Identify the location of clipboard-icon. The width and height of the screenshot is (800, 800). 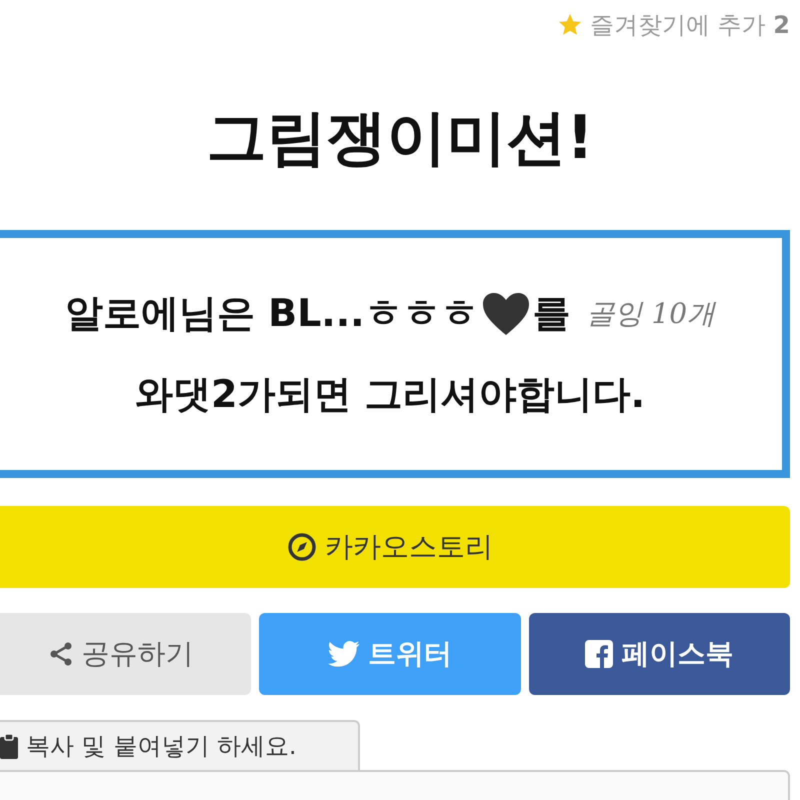
(9, 746).